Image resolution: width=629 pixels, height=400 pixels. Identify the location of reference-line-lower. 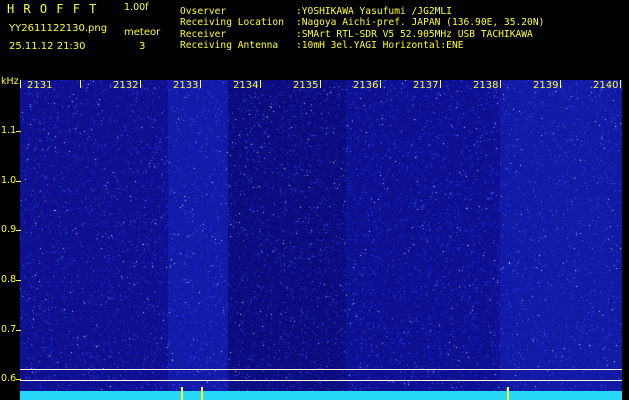
(321, 380).